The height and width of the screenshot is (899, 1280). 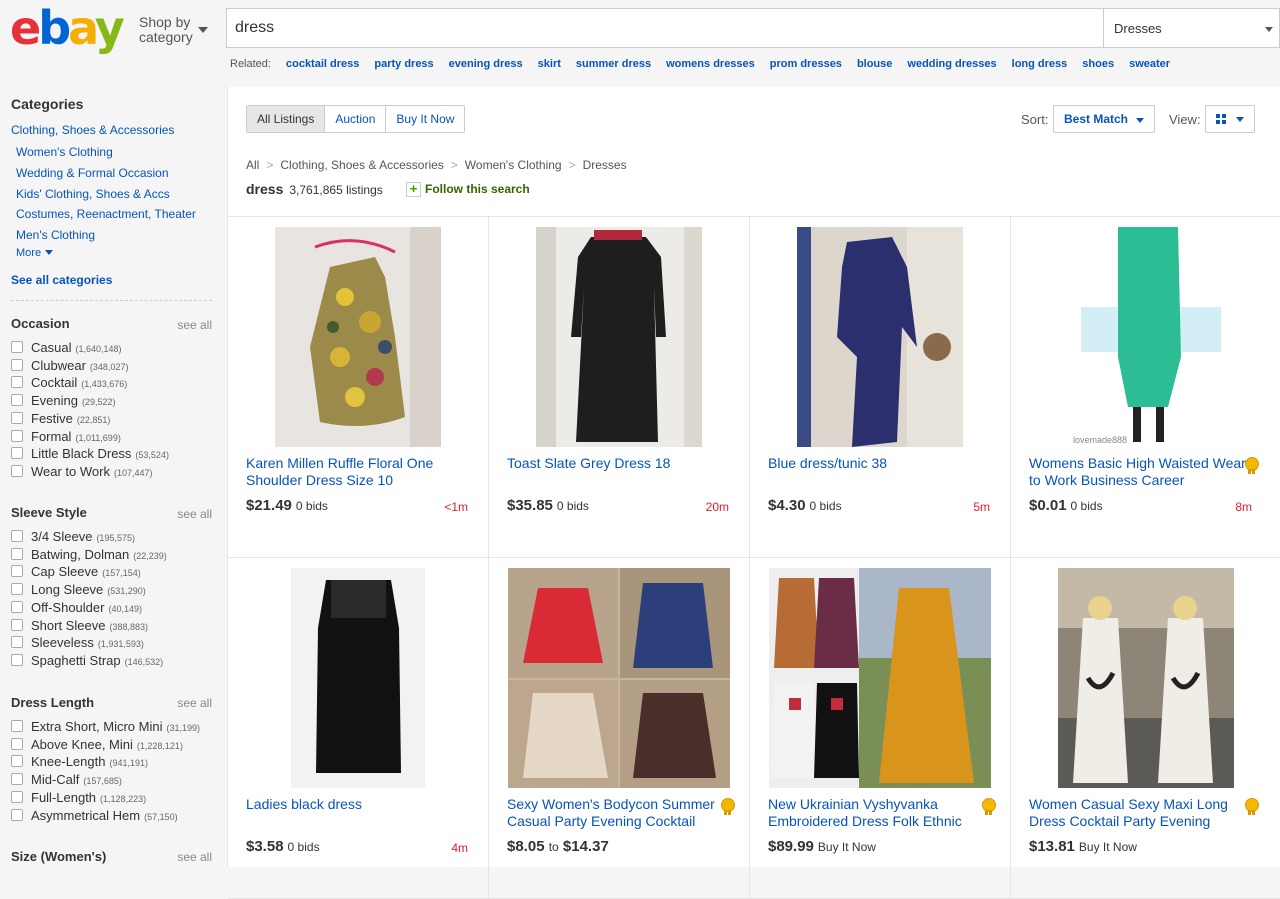 I want to click on chevron-down-icon, so click(x=203, y=30).